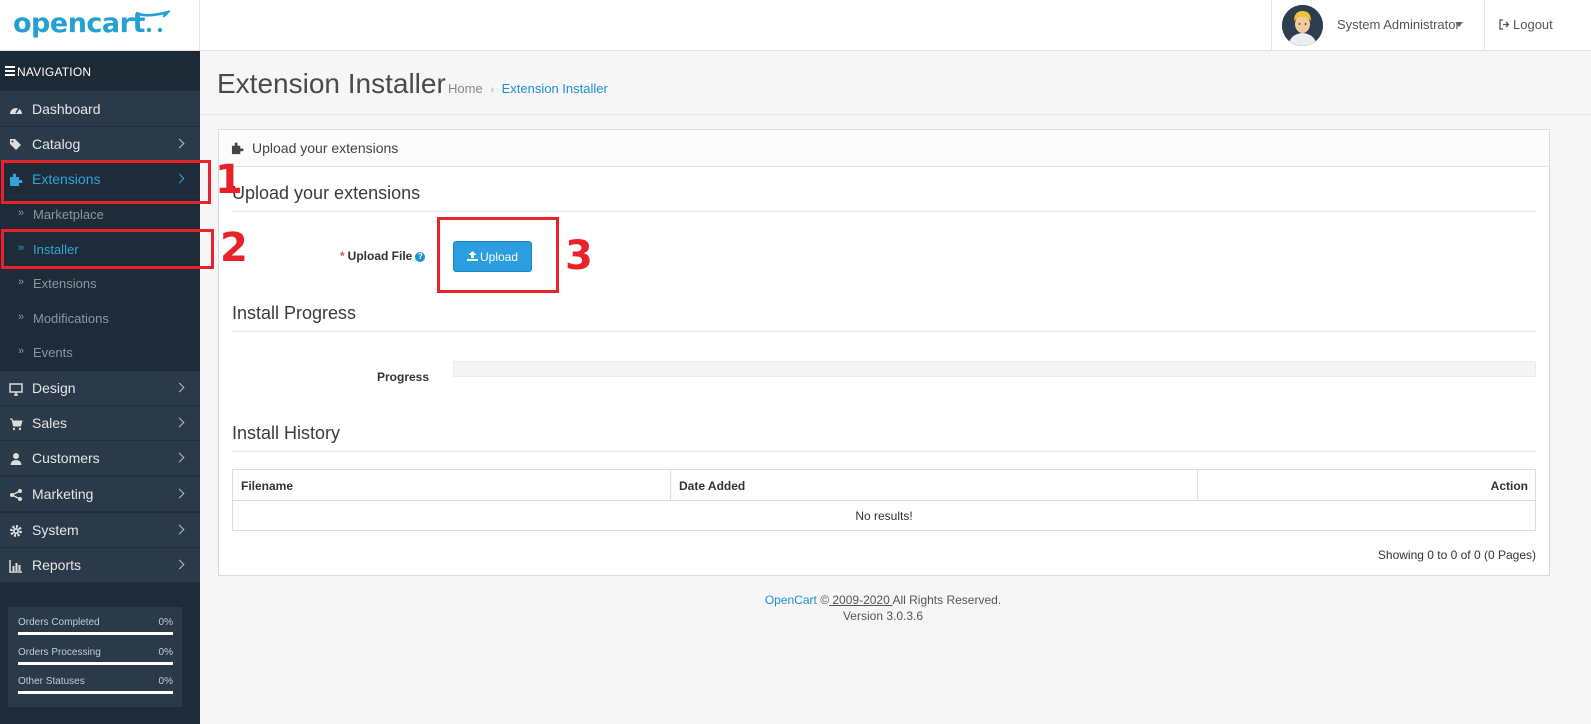  Describe the element at coordinates (79, 23) in the screenshot. I see `opencart-logo: opencart` at that location.